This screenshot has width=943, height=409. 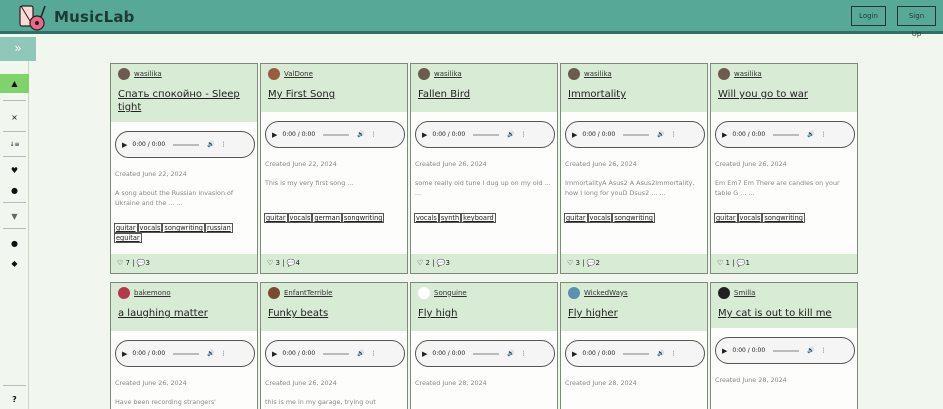 I want to click on song-title: Fallen Bird, so click(x=484, y=100).